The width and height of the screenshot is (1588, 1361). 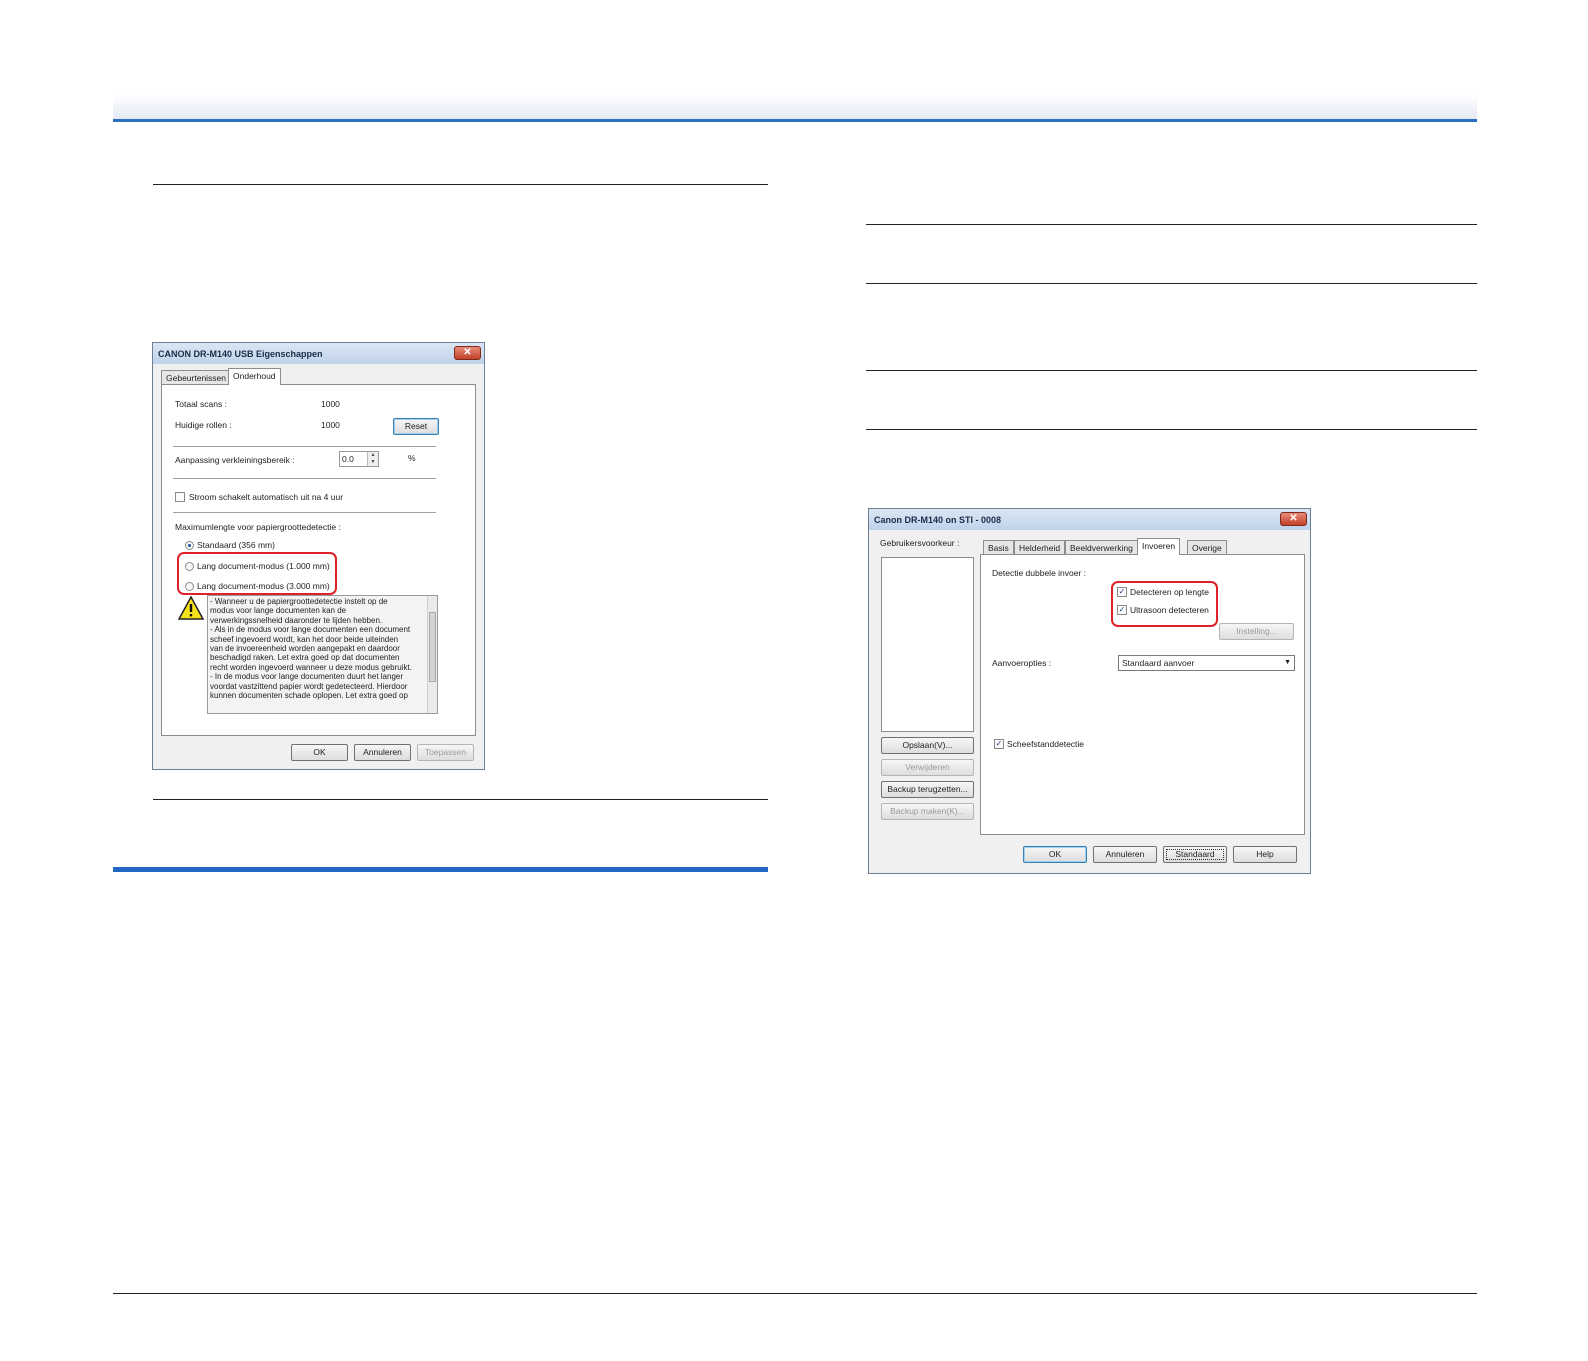 What do you see at coordinates (330, 425) in the screenshot?
I see `current-roller-value: 1000` at bounding box center [330, 425].